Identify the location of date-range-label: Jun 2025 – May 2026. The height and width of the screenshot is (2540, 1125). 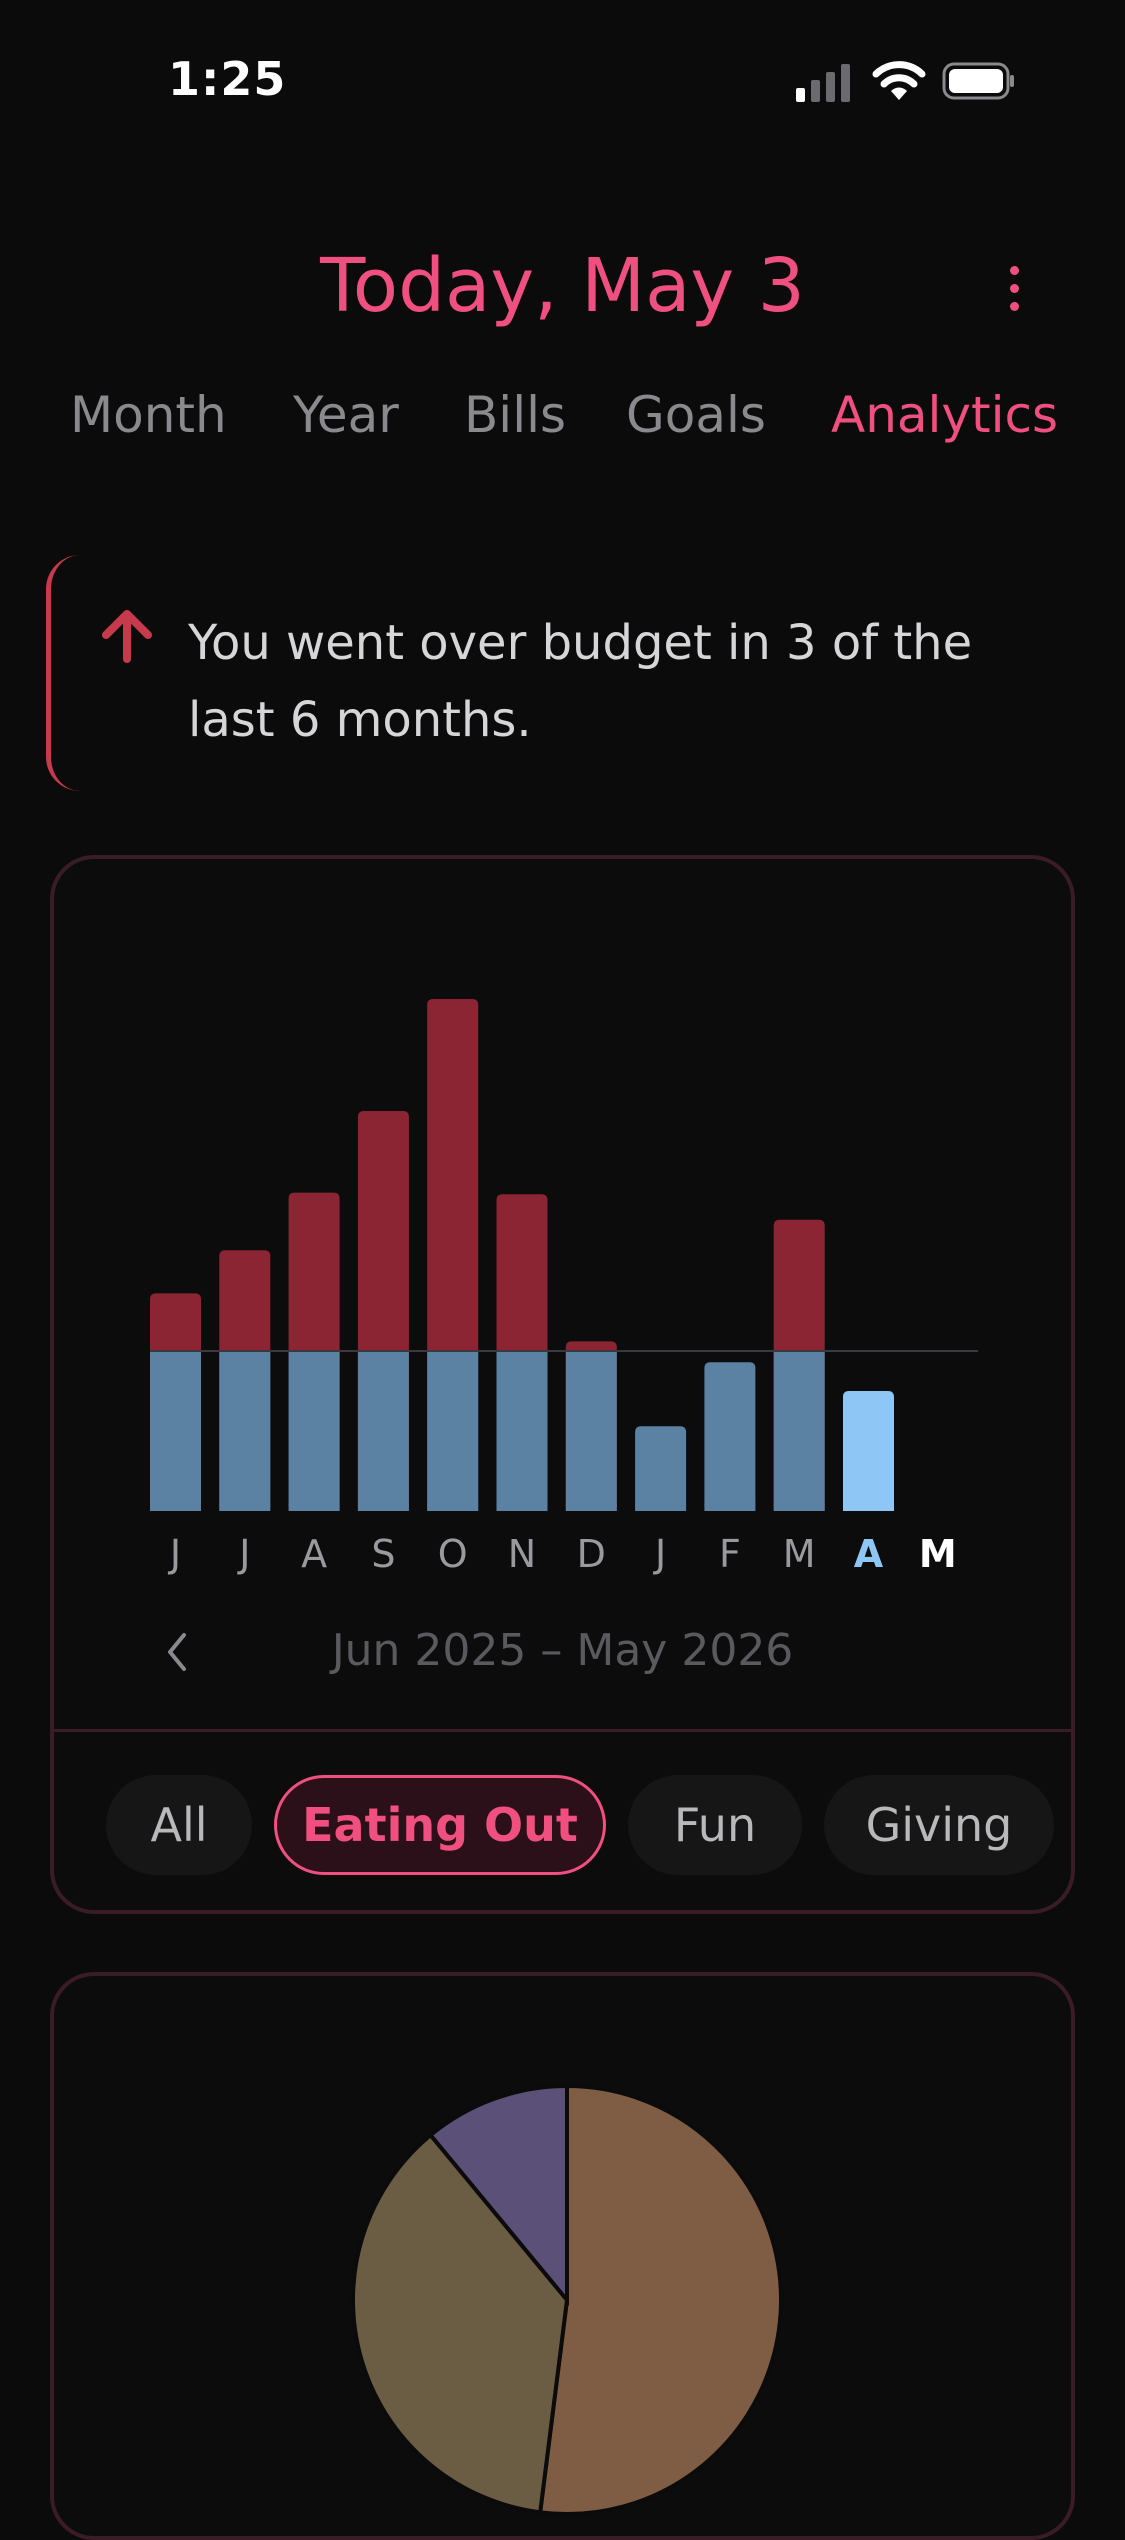
(562, 1650).